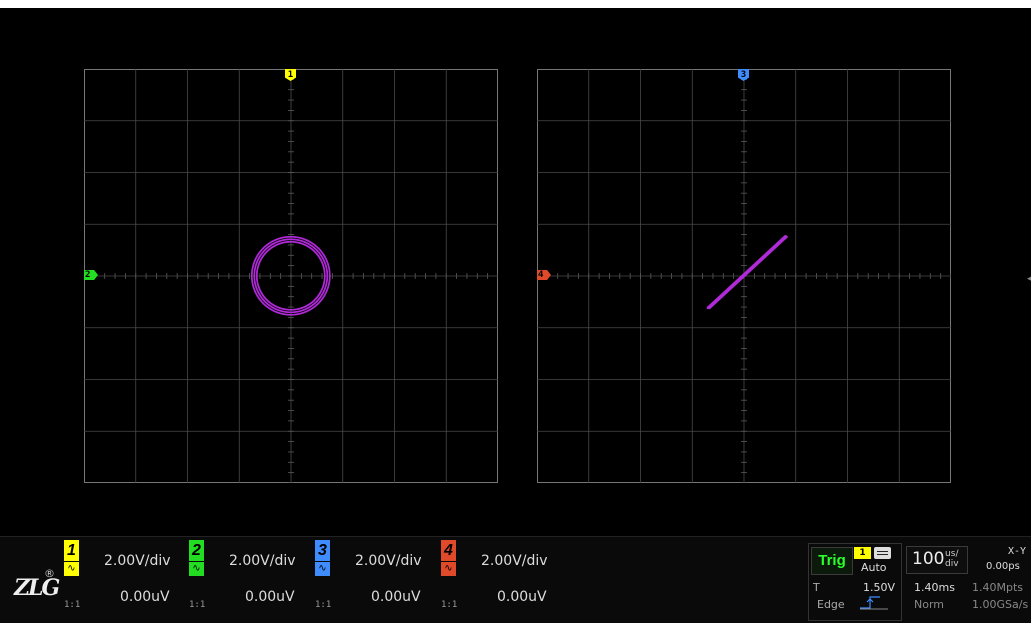  I want to click on xy-trace-line, so click(747, 272).